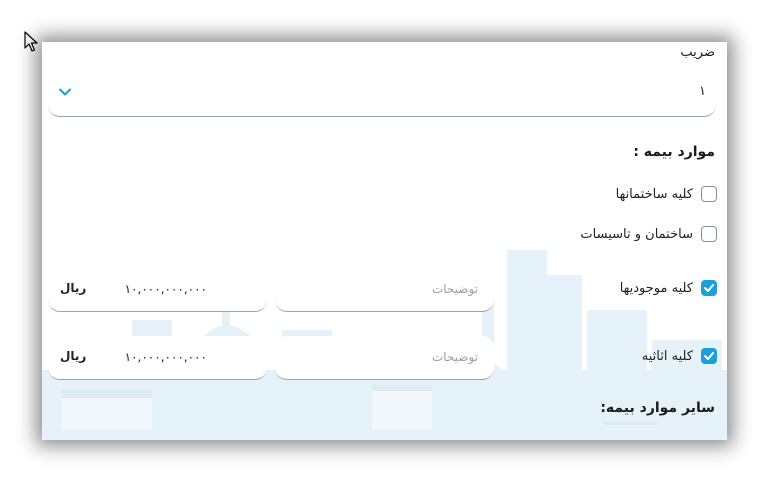 Image resolution: width=769 pixels, height=483 pixels. Describe the element at coordinates (73, 288) in the screenshot. I see `inventory-amount-unit: ریال` at that location.